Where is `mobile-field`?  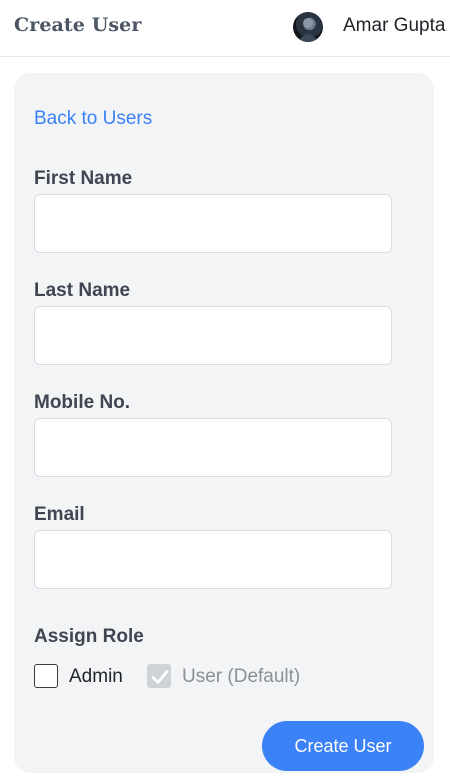 mobile-field is located at coordinates (213, 447).